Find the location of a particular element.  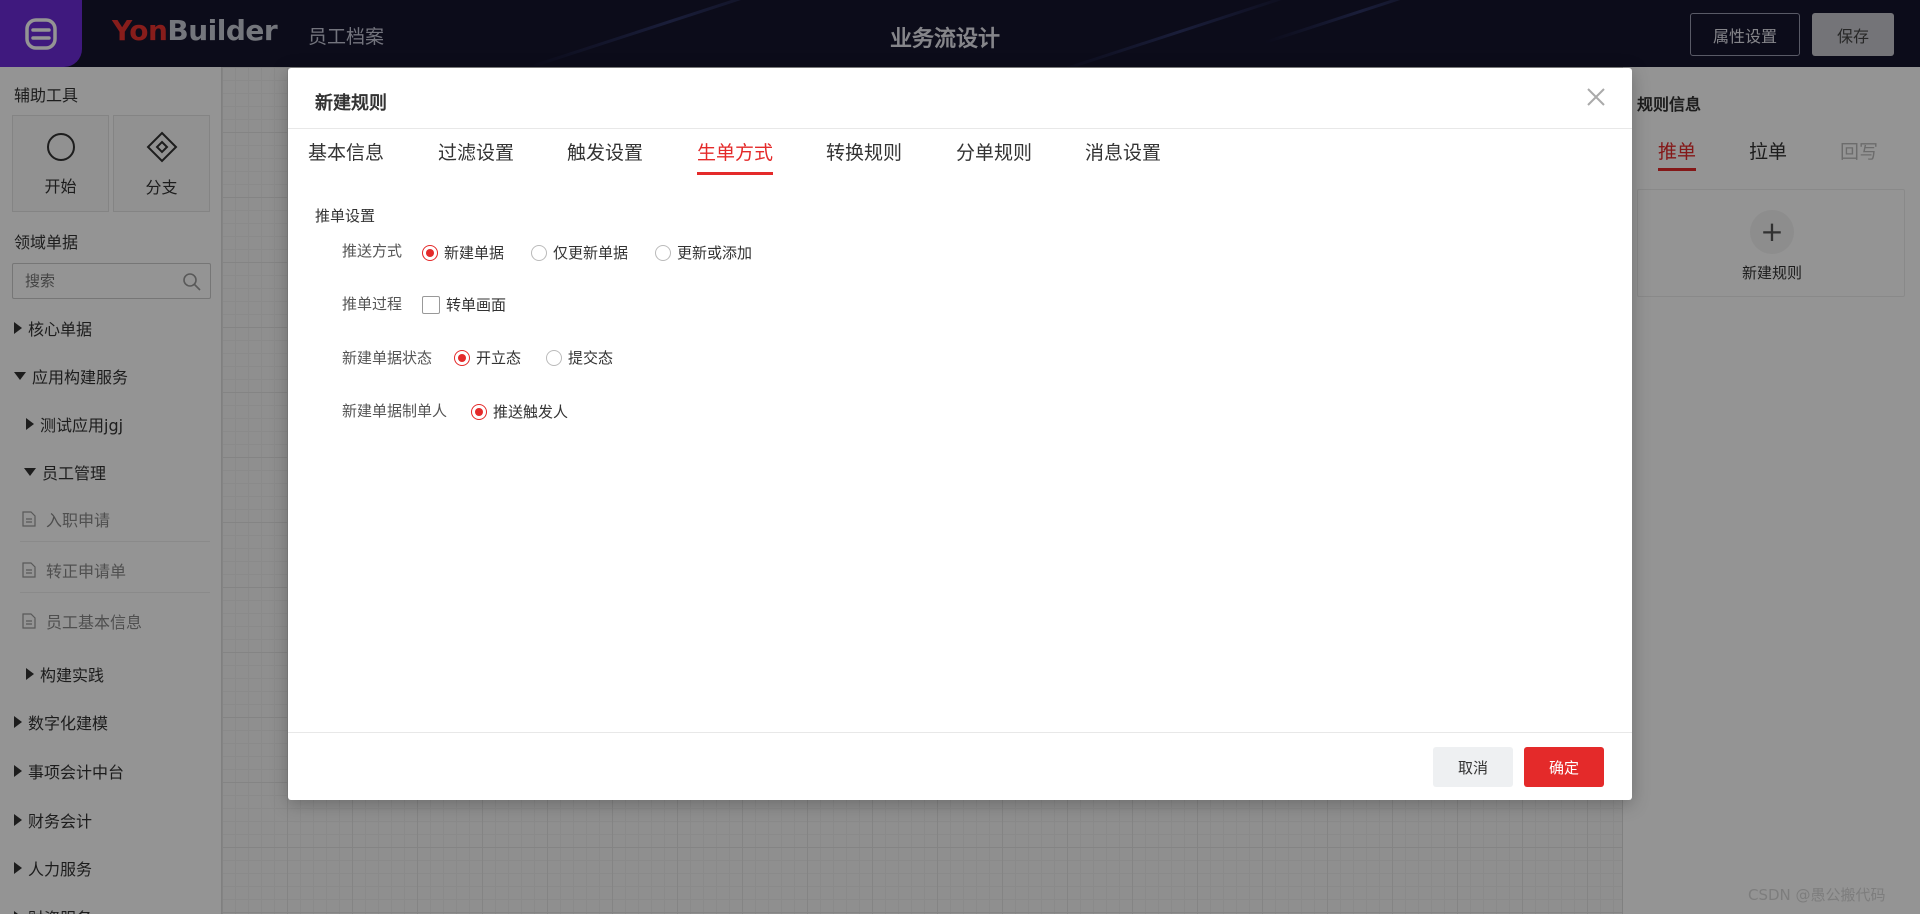

radio-label: 仅更新单据 is located at coordinates (591, 253).